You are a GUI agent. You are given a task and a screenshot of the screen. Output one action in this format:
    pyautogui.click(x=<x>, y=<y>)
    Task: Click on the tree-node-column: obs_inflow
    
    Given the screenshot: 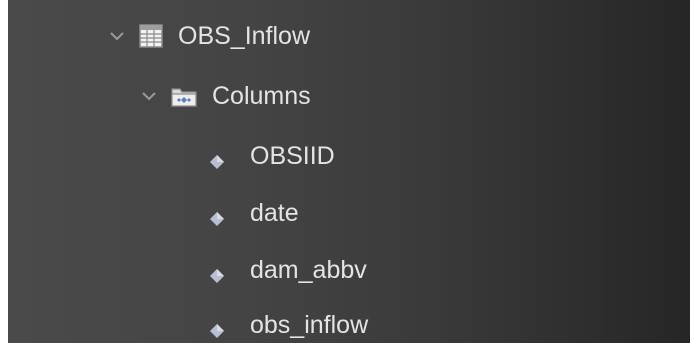 What is the action you would take?
    pyautogui.click(x=288, y=324)
    